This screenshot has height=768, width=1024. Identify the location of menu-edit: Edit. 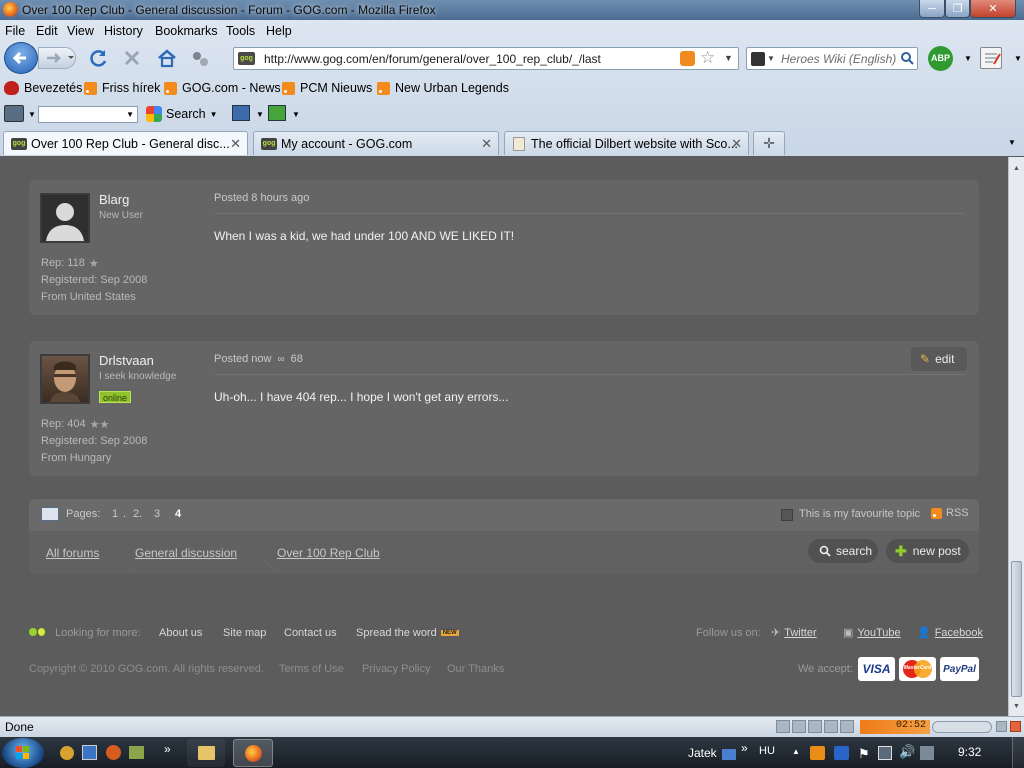
(47, 31).